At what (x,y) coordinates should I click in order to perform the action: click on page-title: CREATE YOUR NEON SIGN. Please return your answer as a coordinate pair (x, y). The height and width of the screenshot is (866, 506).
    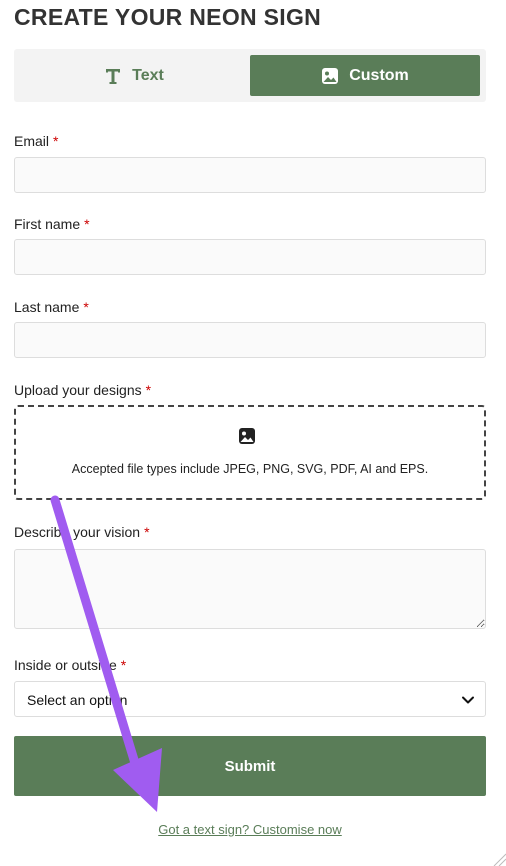
    Looking at the image, I should click on (168, 17).